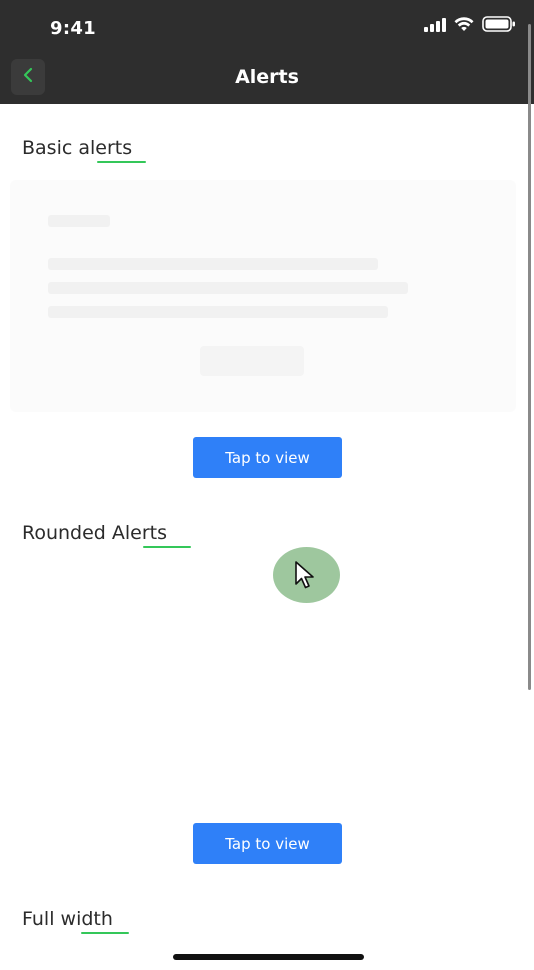 The width and height of the screenshot is (534, 970). What do you see at coordinates (252, 361) in the screenshot?
I see `alert-preview-button-placeholder` at bounding box center [252, 361].